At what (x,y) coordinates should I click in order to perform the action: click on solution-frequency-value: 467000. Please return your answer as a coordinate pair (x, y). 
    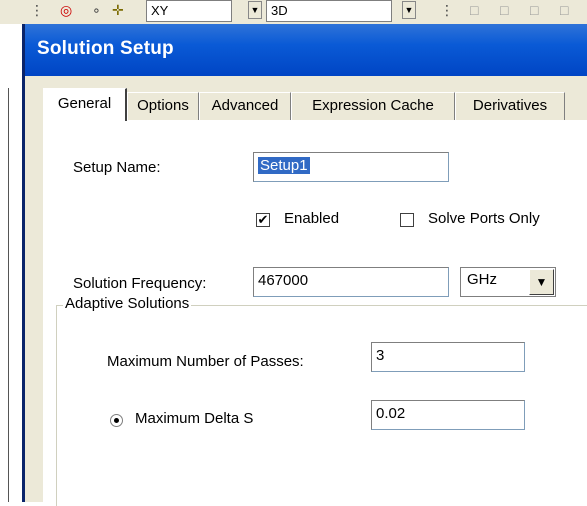
    Looking at the image, I should click on (283, 280).